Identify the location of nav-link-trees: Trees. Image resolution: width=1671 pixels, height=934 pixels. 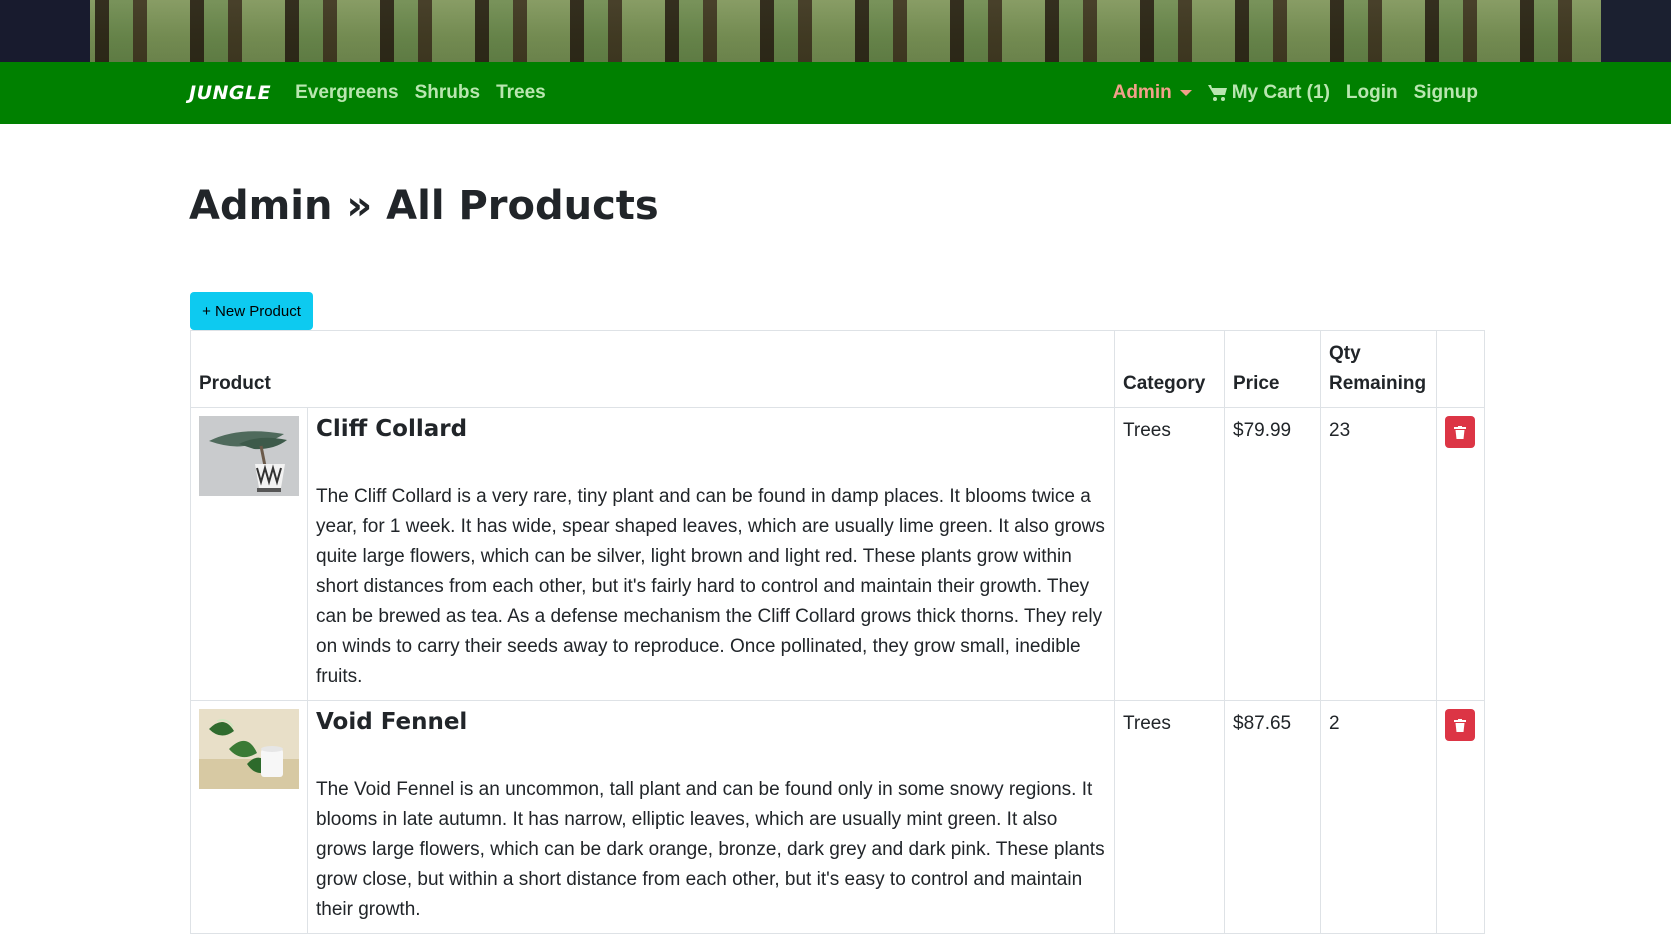
(521, 93).